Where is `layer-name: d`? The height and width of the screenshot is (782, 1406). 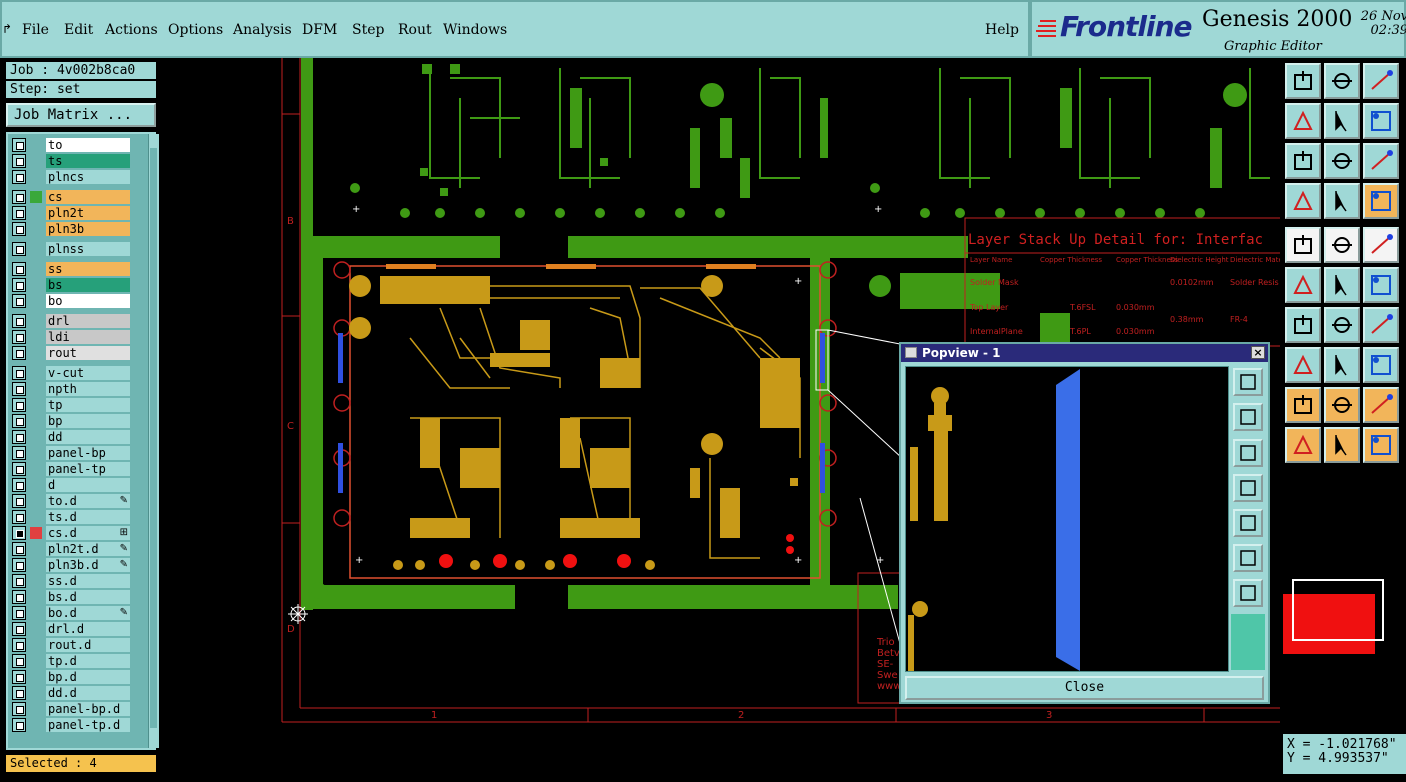 layer-name: d is located at coordinates (88, 485).